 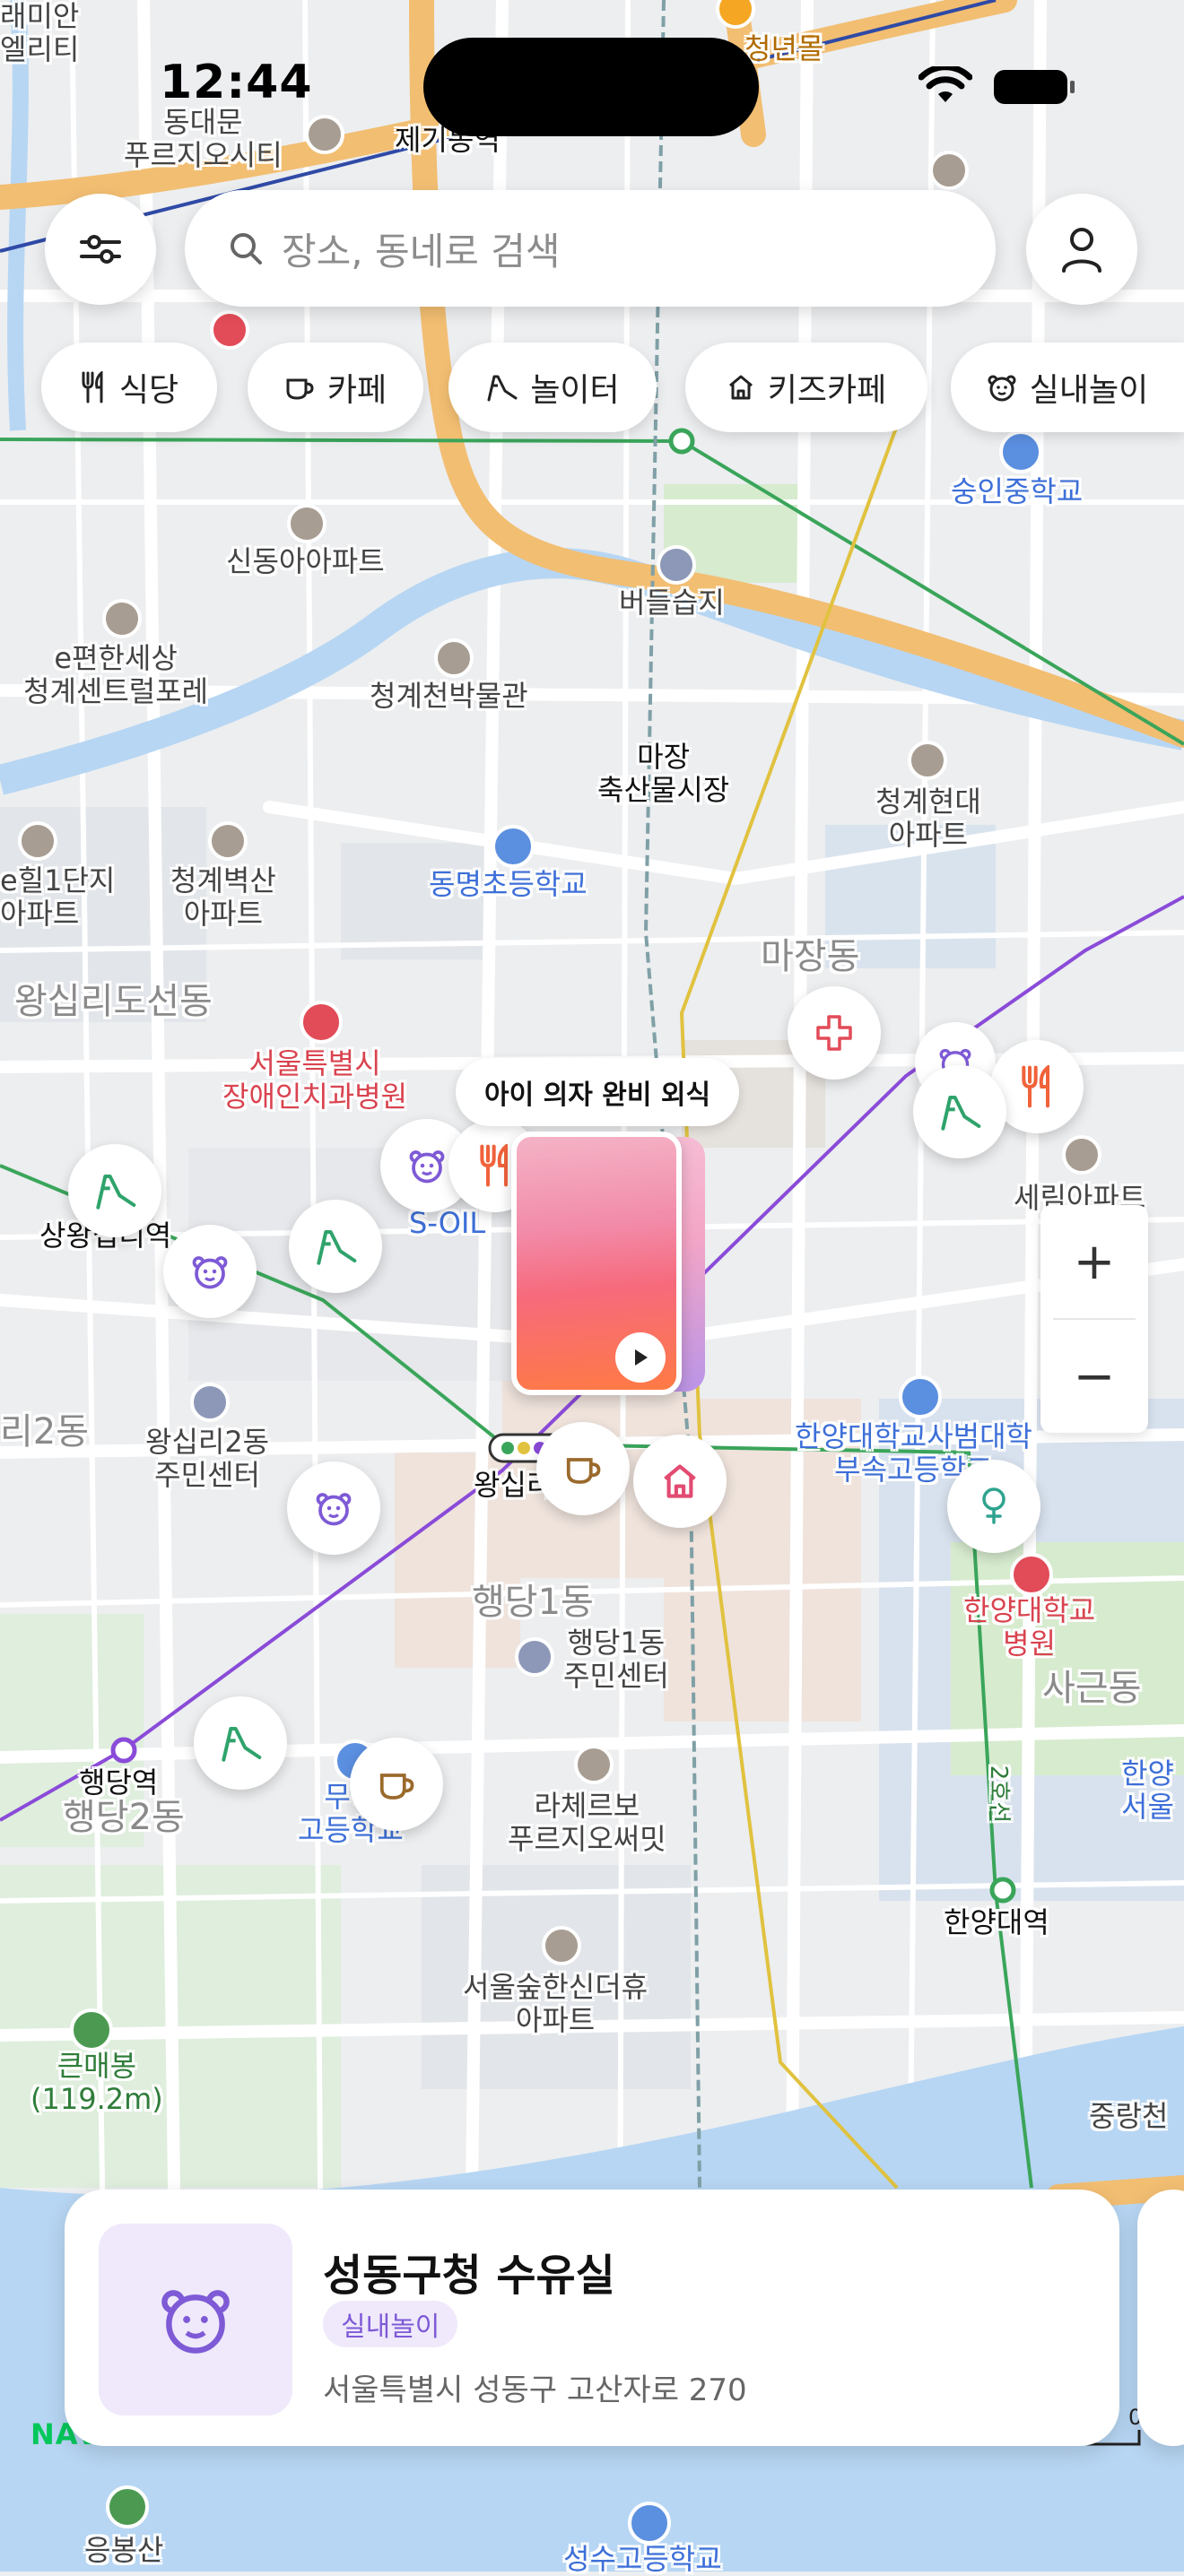 I want to click on chip-kidscafe: 키즈카페, so click(x=806, y=387).